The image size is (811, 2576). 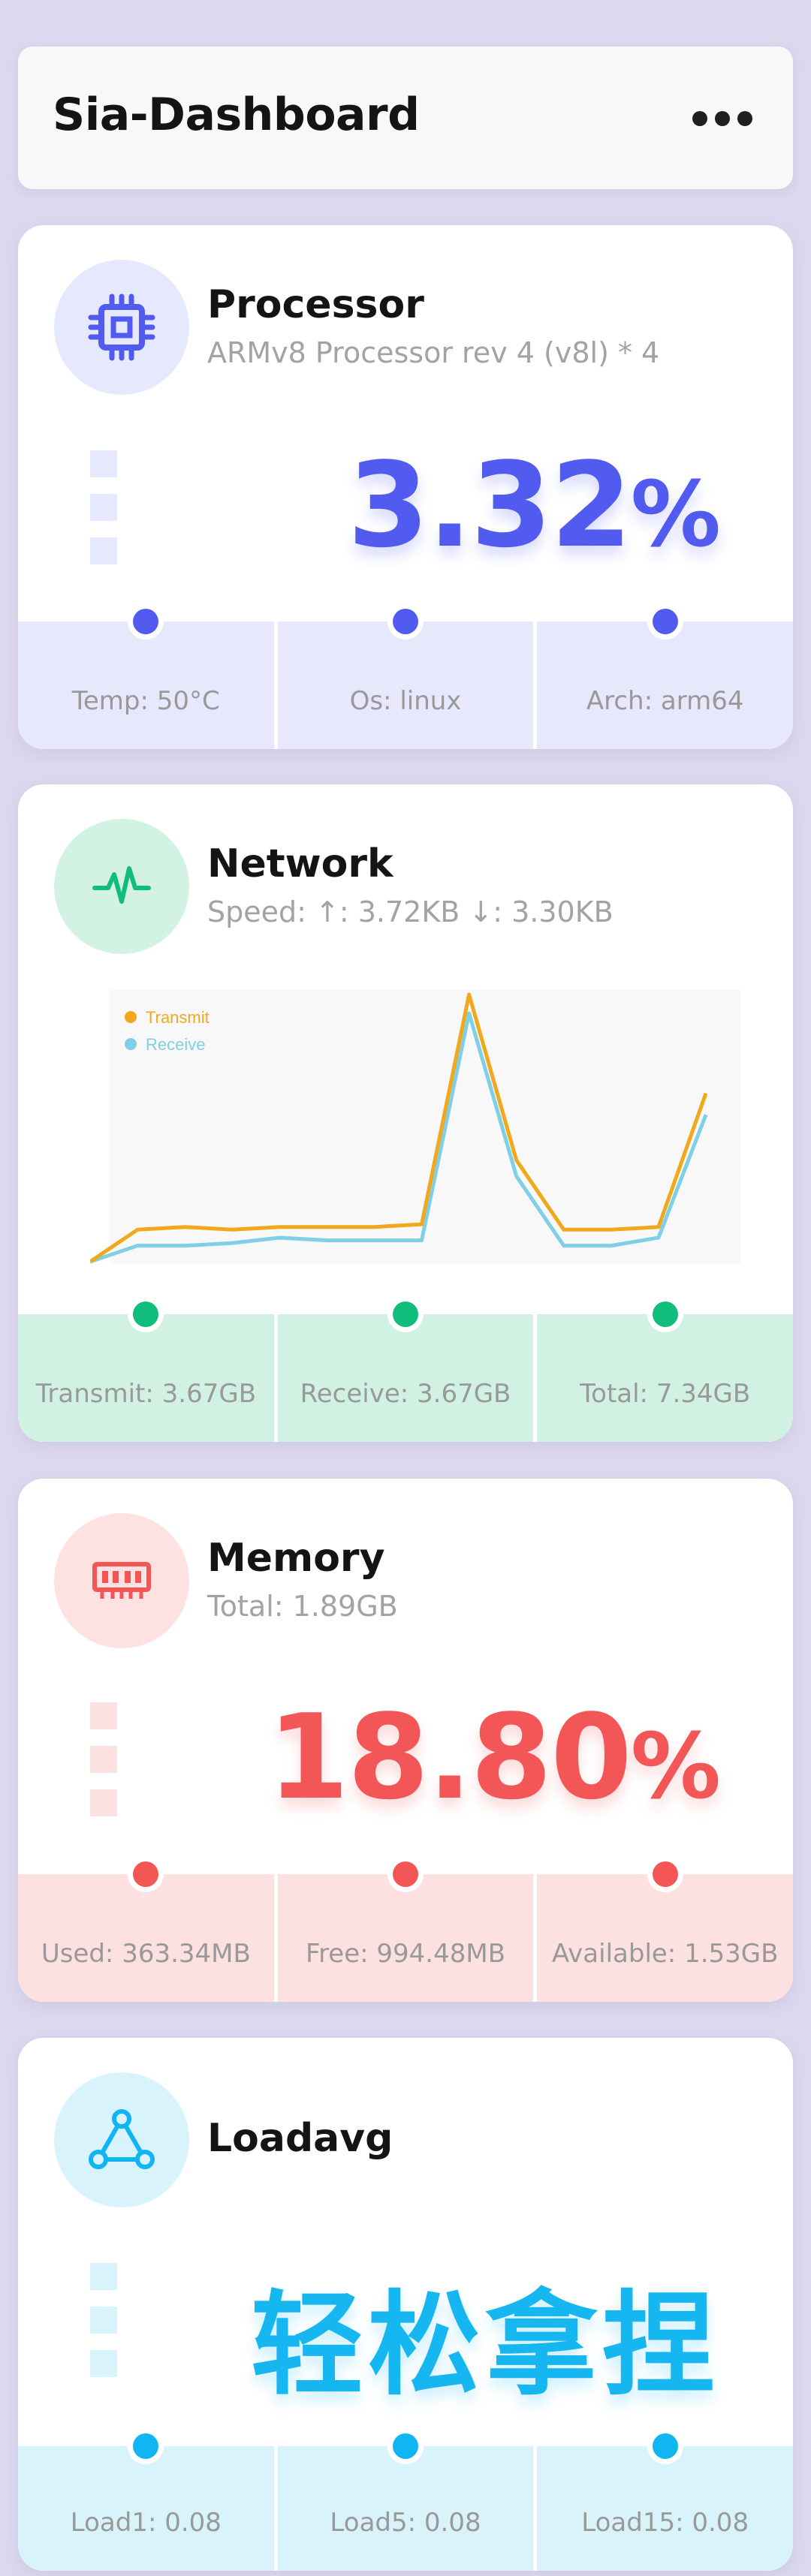 I want to click on stat-free-label: Free: 994.48MB, so click(x=405, y=1954).